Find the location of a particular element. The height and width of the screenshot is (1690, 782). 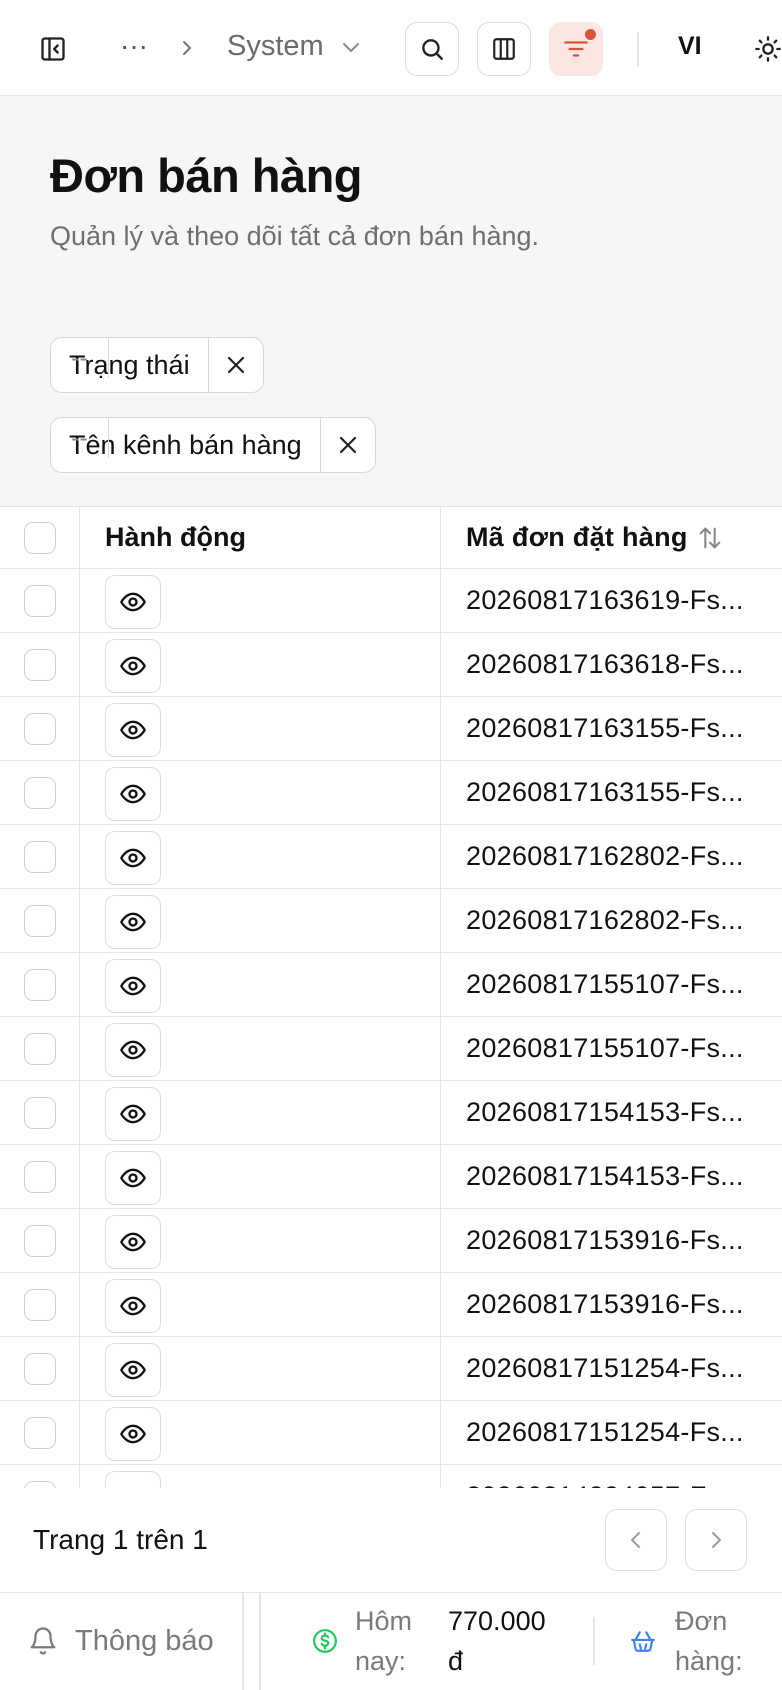

breadcrumb-current: System is located at coordinates (275, 46).